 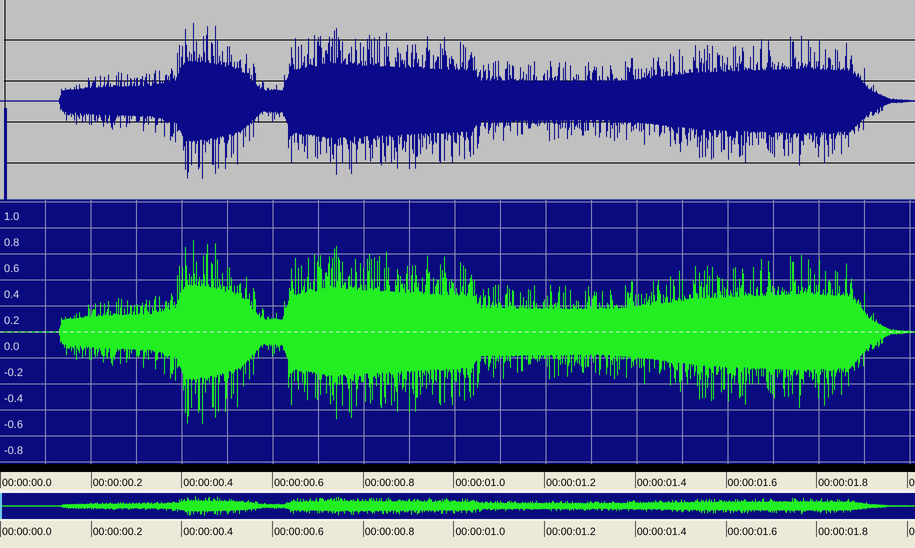 What do you see at coordinates (12, 295) in the screenshot?
I see `amplitude-label: 0.4` at bounding box center [12, 295].